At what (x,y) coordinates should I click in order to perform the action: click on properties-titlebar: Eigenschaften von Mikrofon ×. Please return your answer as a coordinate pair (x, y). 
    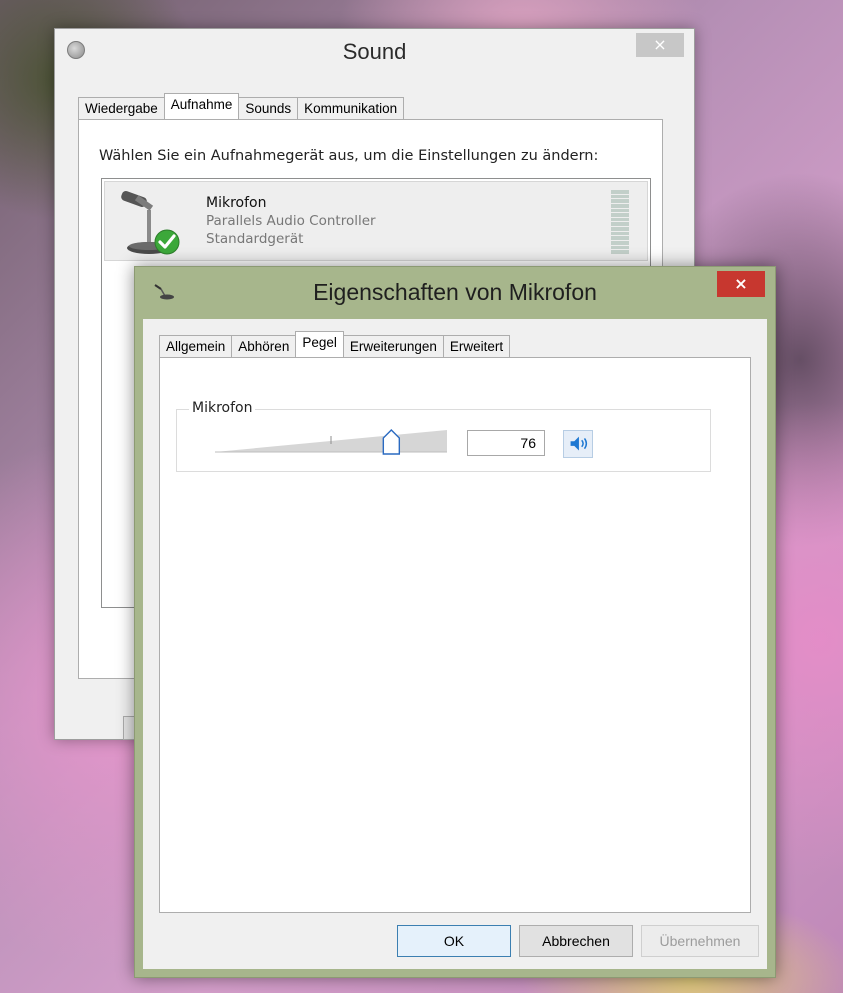
    Looking at the image, I should click on (455, 293).